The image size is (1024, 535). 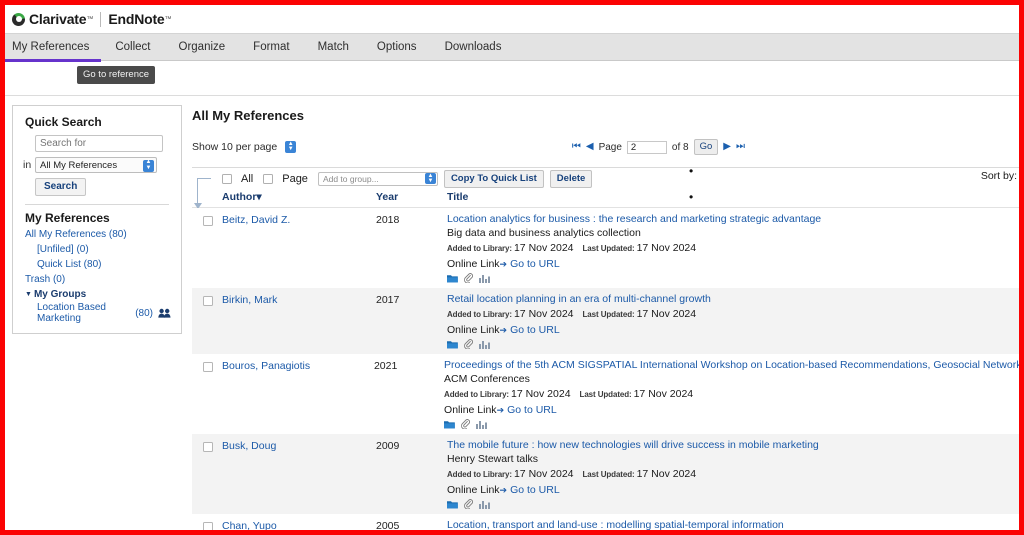 I want to click on row-author: Busk, Doug, so click(x=299, y=474).